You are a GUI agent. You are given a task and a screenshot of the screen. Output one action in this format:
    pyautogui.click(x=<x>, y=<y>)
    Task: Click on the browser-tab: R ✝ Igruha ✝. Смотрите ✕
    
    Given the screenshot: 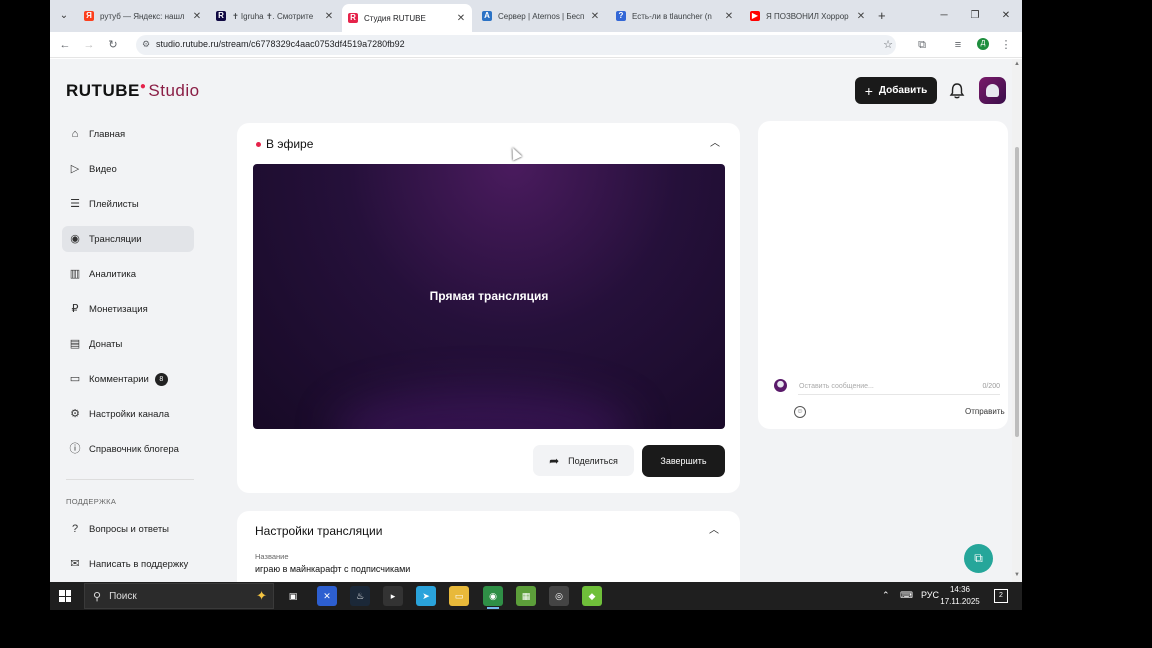 What is the action you would take?
    pyautogui.click(x=275, y=16)
    